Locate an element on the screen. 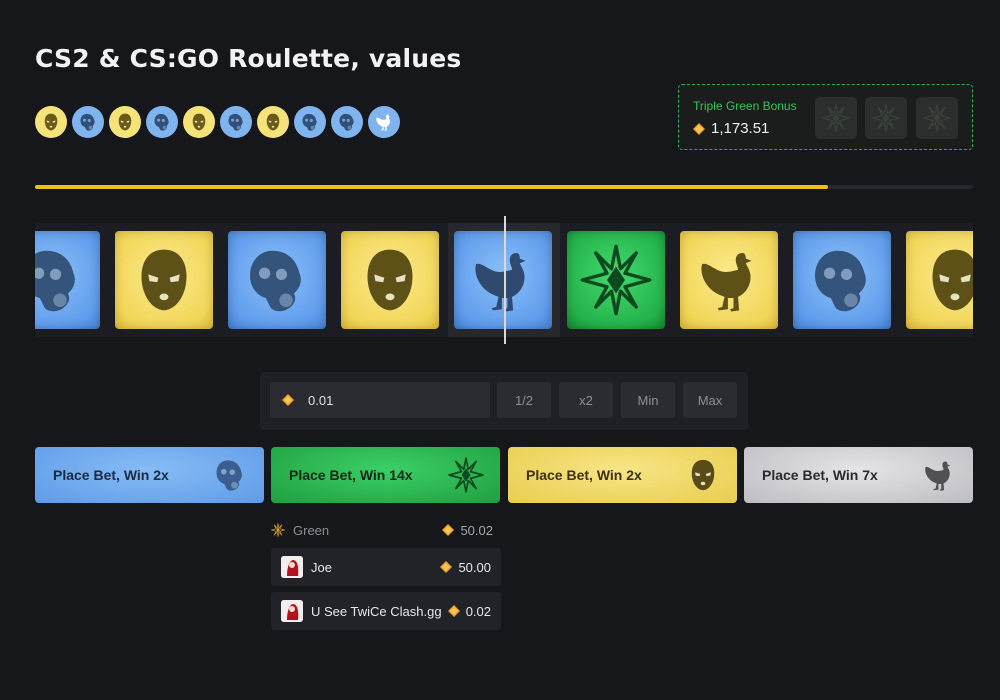 Image resolution: width=1000 pixels, height=700 pixels. bet-controls: 0.01 1/2 x2 Min Max is located at coordinates (504, 401).